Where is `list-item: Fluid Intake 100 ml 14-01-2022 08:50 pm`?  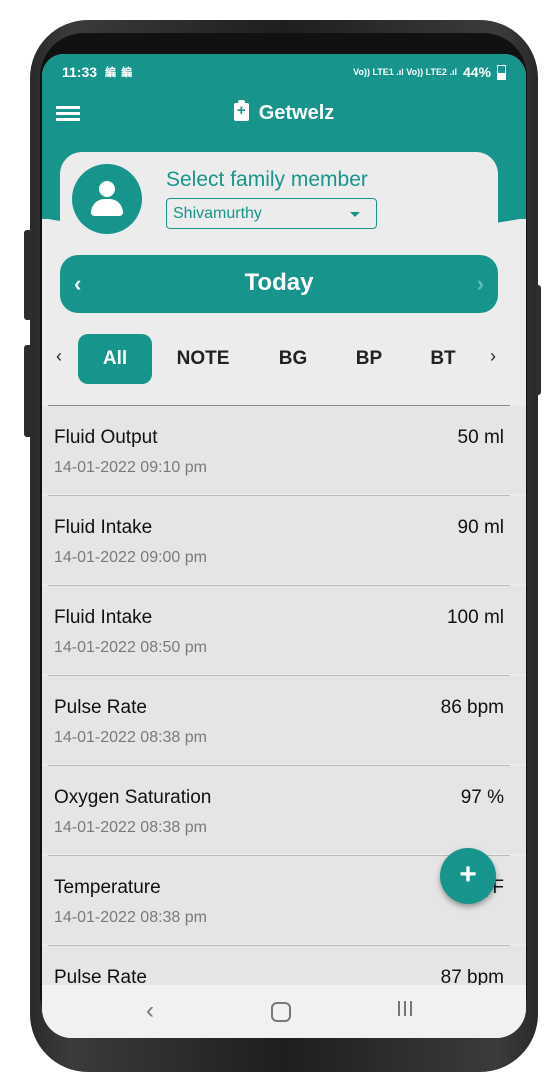
list-item: Fluid Intake 100 ml 14-01-2022 08:50 pm is located at coordinates (284, 631).